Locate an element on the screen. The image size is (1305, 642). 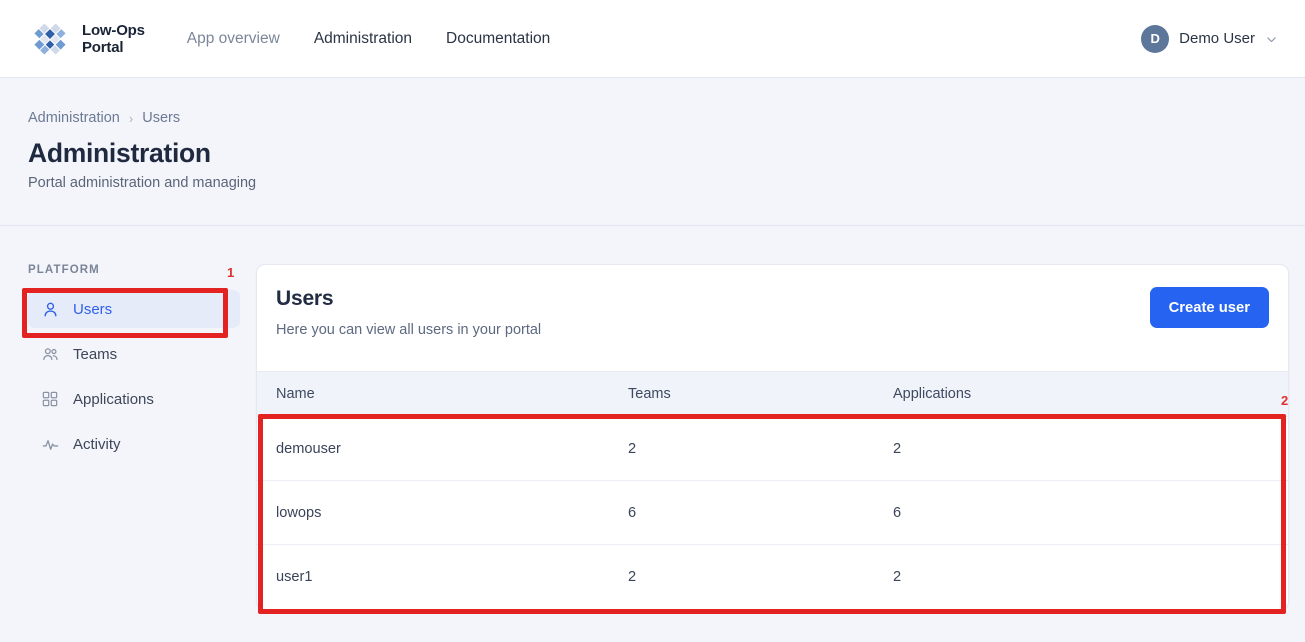
cell-name: lowops is located at coordinates (433, 512).